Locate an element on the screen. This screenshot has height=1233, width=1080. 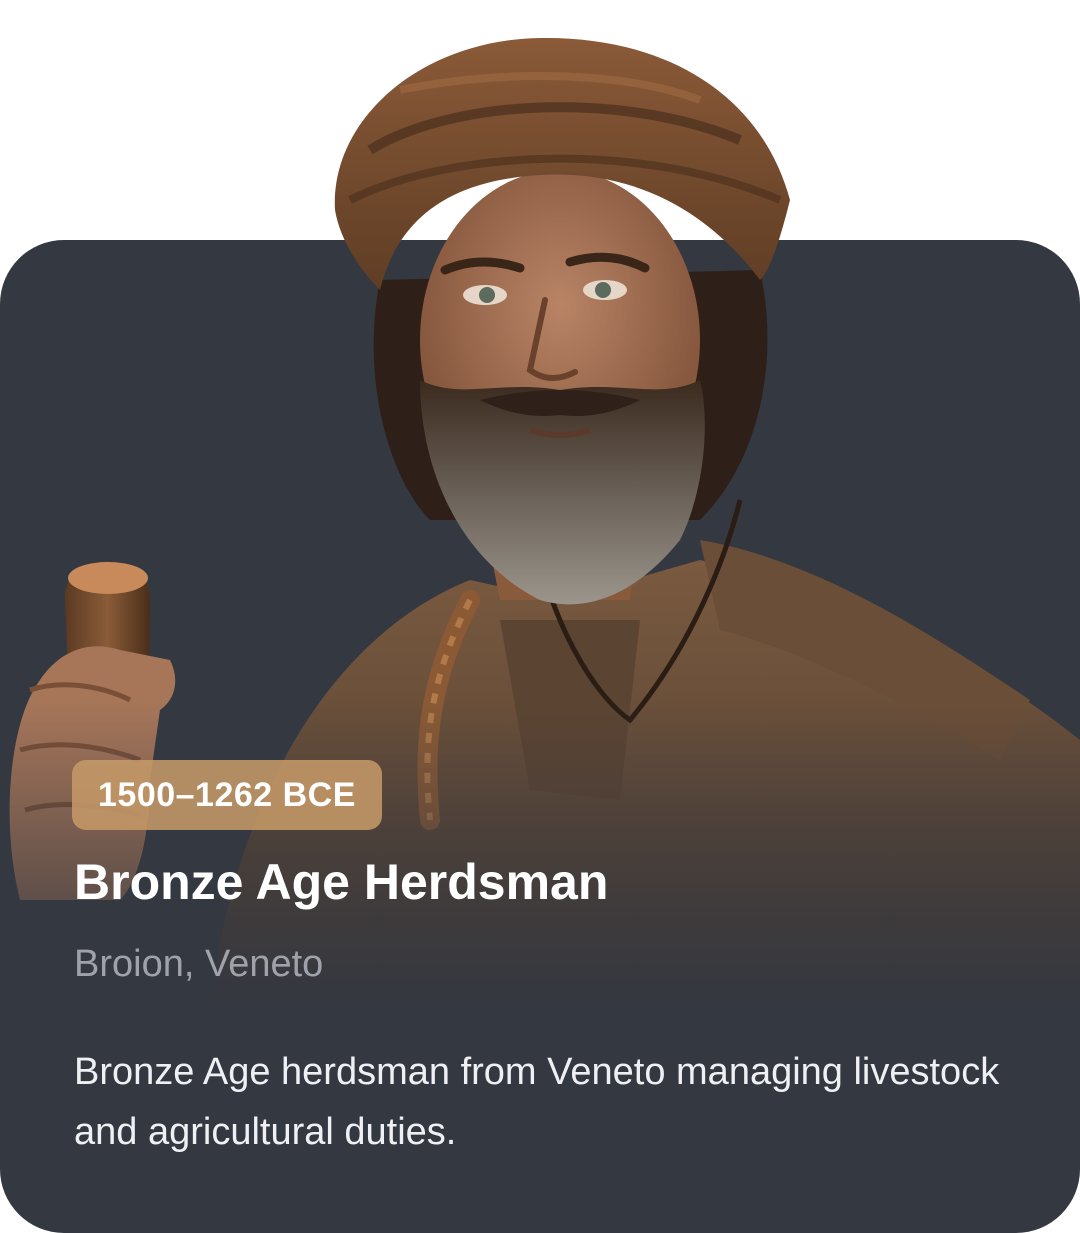
period-badge-label: 1500–1262 BCE is located at coordinates (227, 794).